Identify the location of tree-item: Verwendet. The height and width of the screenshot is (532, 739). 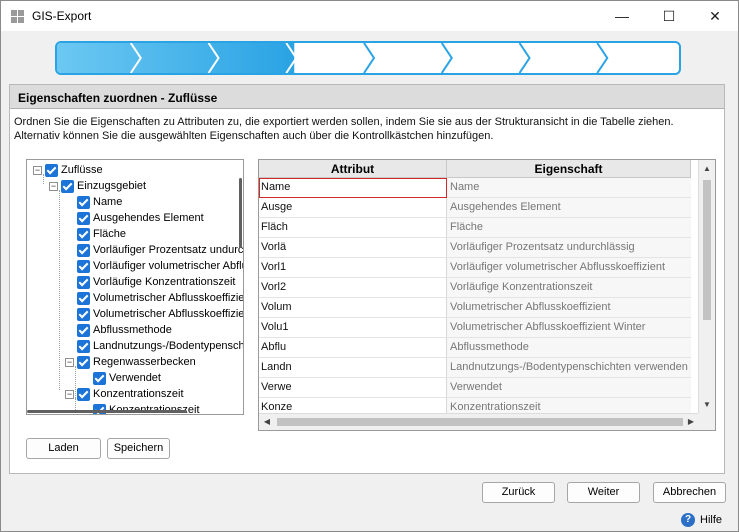
(127, 378).